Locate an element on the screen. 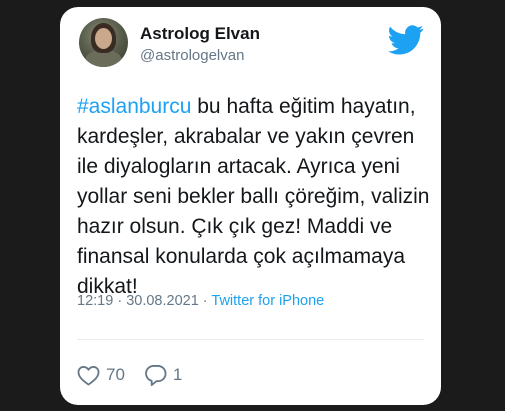  reply-count: 1 is located at coordinates (177, 374).